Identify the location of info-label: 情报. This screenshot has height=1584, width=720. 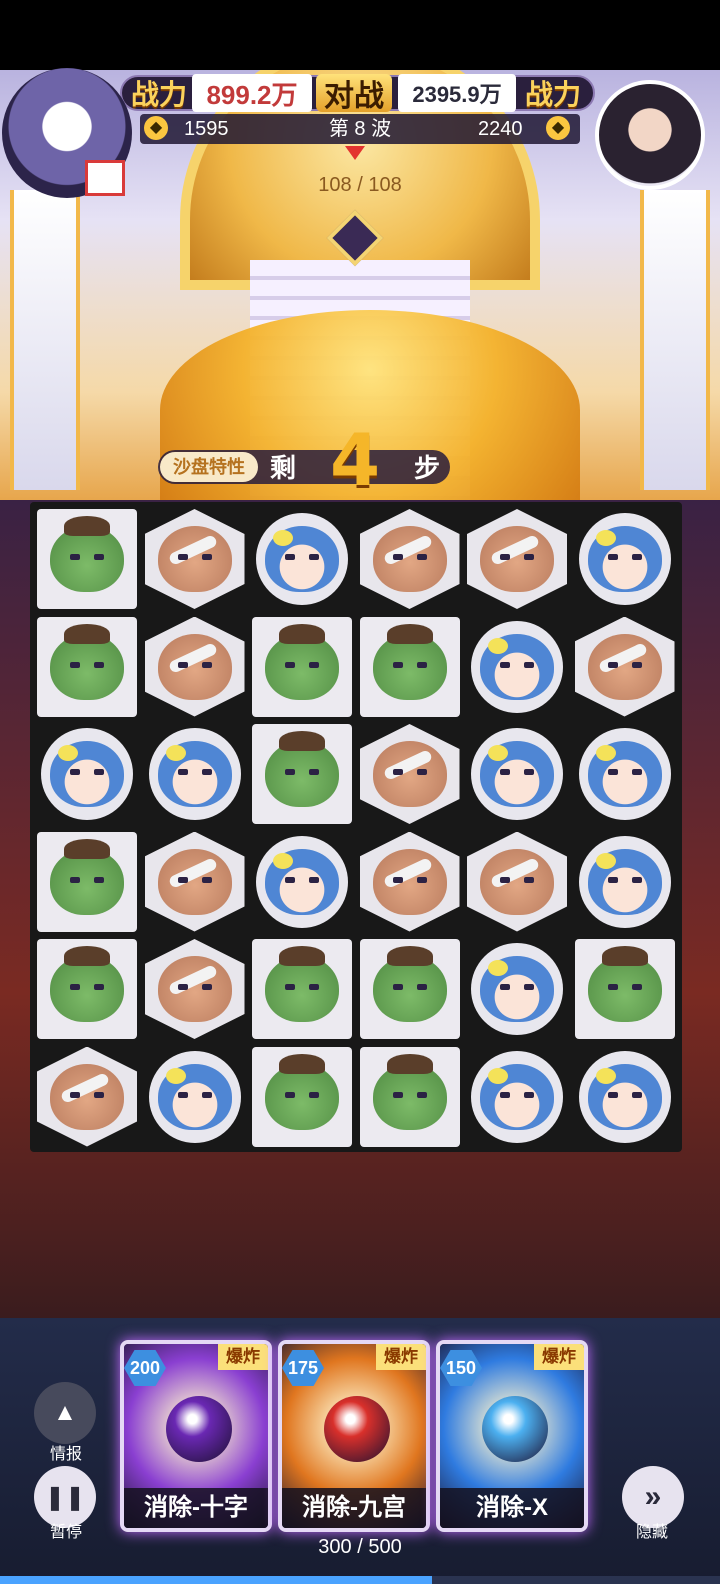
(65, 1454).